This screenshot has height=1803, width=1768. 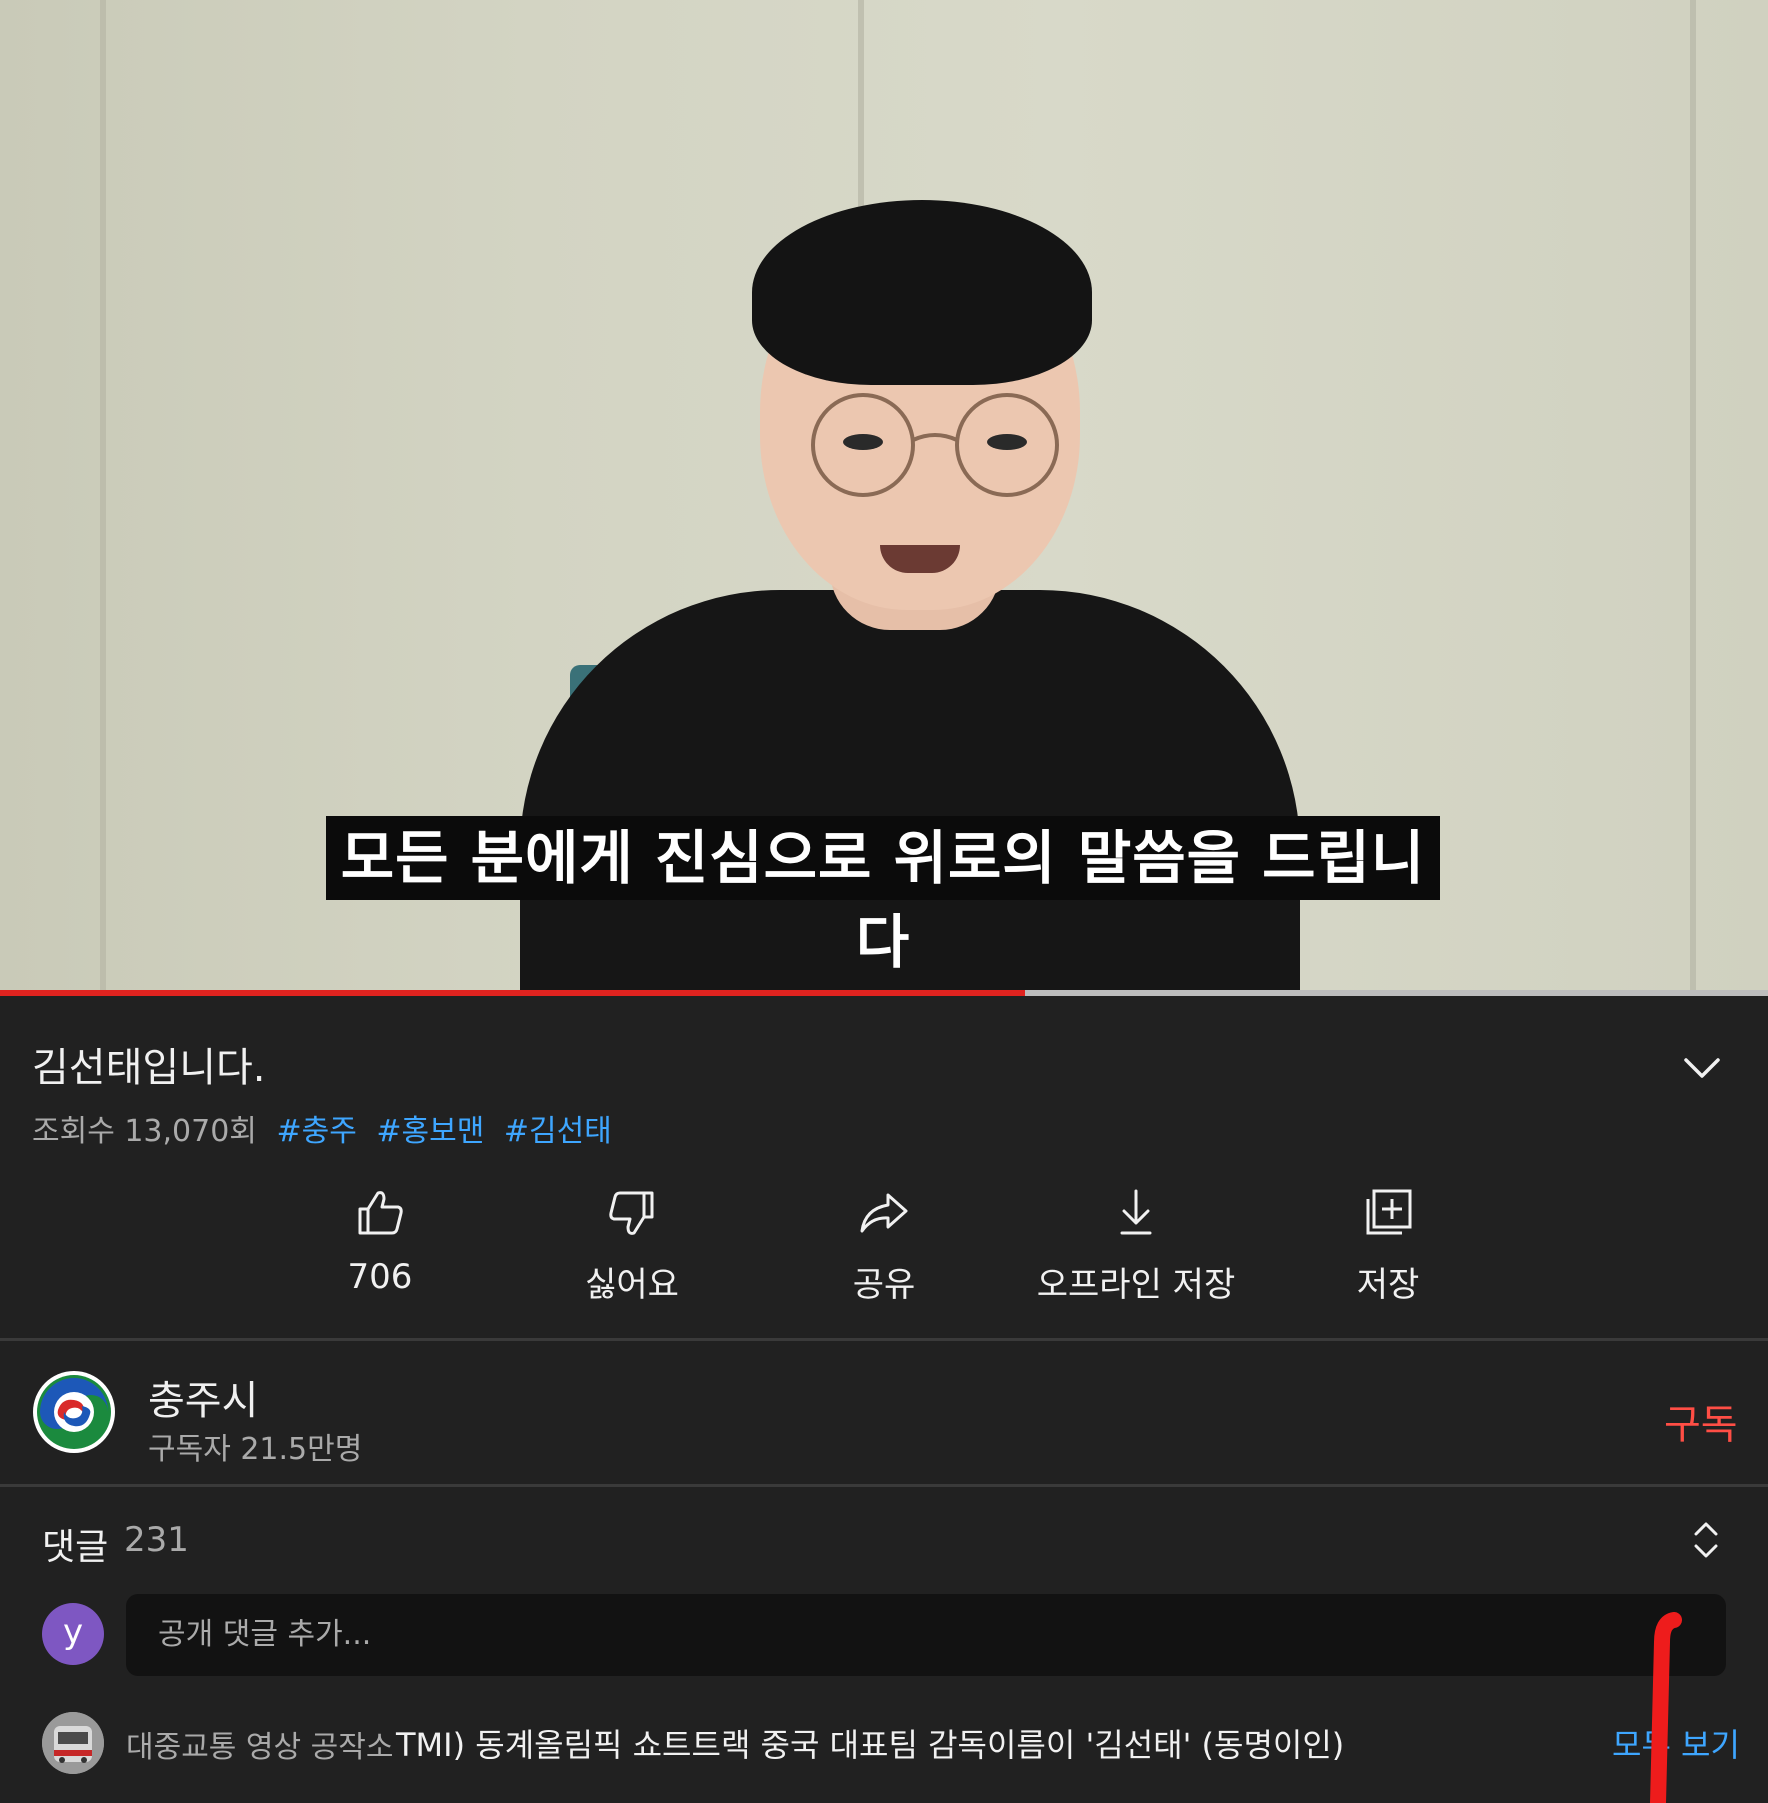 What do you see at coordinates (316, 1131) in the screenshot?
I see `hashtag: #충주` at bounding box center [316, 1131].